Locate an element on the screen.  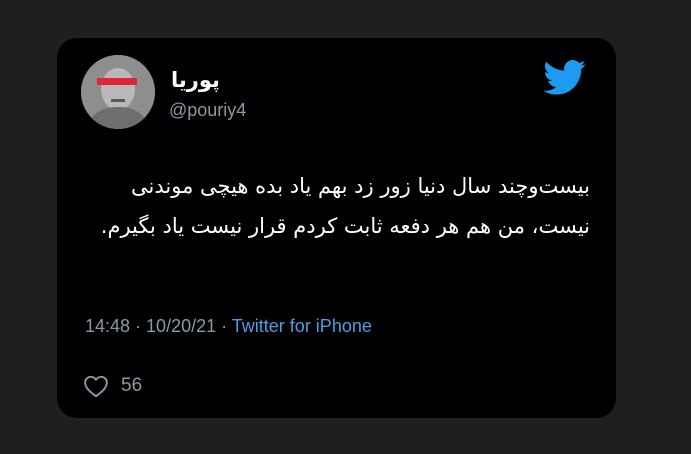
avatar-image is located at coordinates (118, 92).